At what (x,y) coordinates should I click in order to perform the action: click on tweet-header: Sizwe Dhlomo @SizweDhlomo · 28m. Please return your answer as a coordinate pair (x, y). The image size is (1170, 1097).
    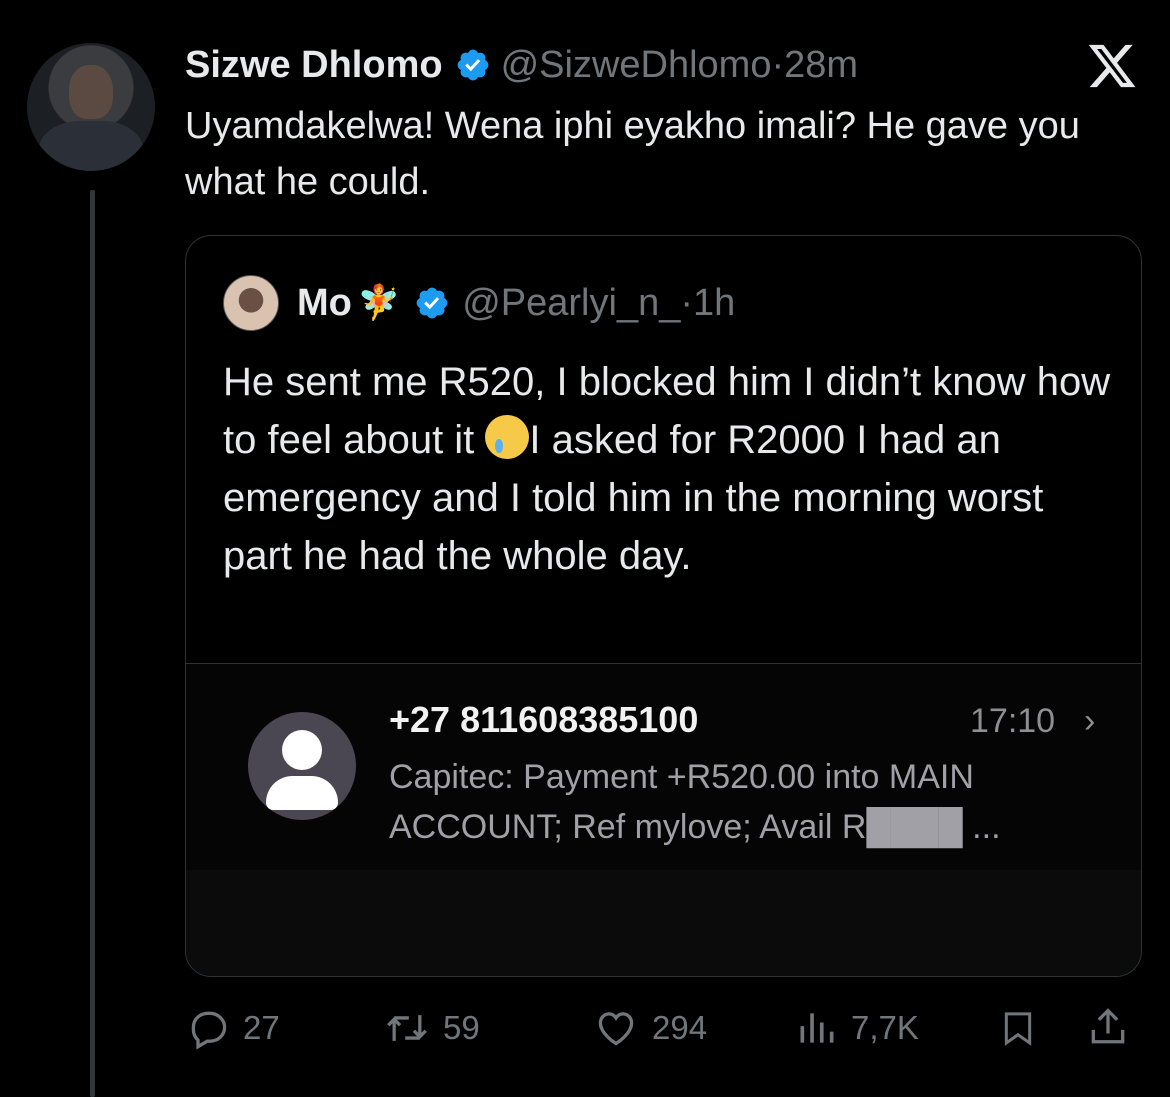
    Looking at the image, I should click on (521, 65).